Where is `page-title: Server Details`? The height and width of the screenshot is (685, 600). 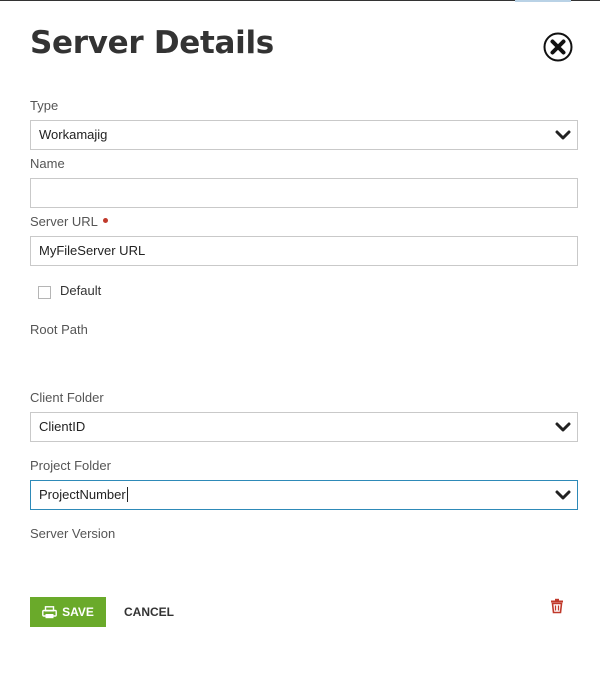
page-title: Server Details is located at coordinates (152, 43).